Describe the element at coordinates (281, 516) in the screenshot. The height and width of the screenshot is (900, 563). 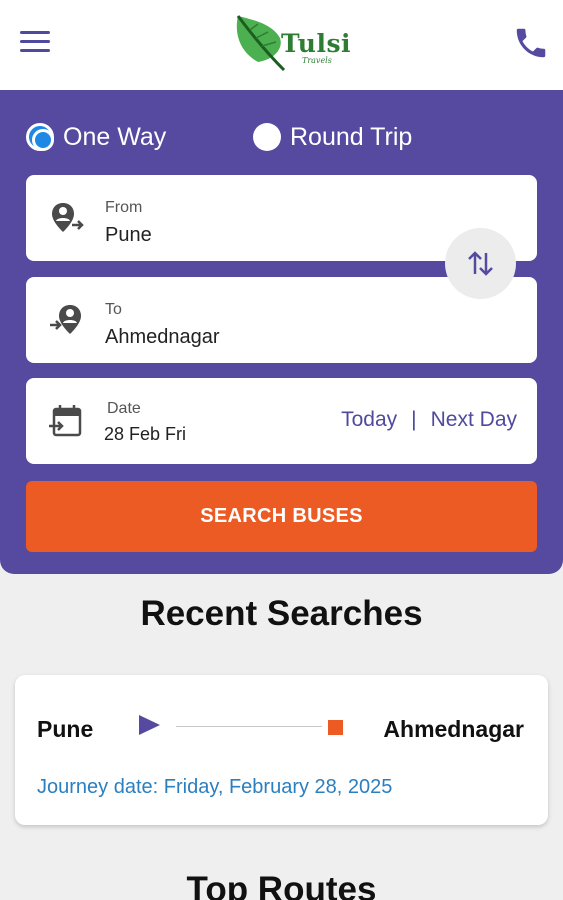
I see `search-buses-button: SEARCH BUSES` at that location.